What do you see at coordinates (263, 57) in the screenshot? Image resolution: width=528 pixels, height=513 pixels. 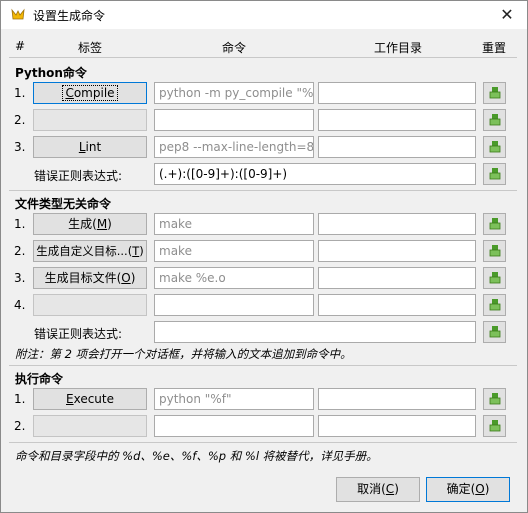 I see `header-separator` at bounding box center [263, 57].